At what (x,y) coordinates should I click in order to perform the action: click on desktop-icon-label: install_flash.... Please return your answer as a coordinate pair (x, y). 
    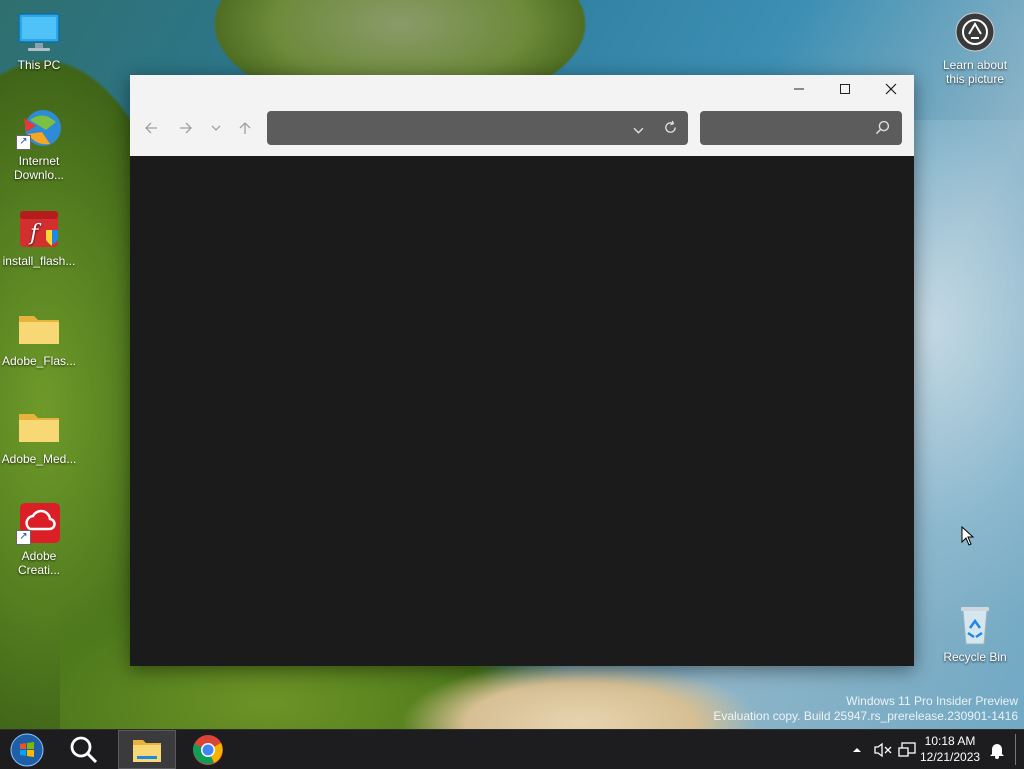
    Looking at the image, I should click on (39, 261).